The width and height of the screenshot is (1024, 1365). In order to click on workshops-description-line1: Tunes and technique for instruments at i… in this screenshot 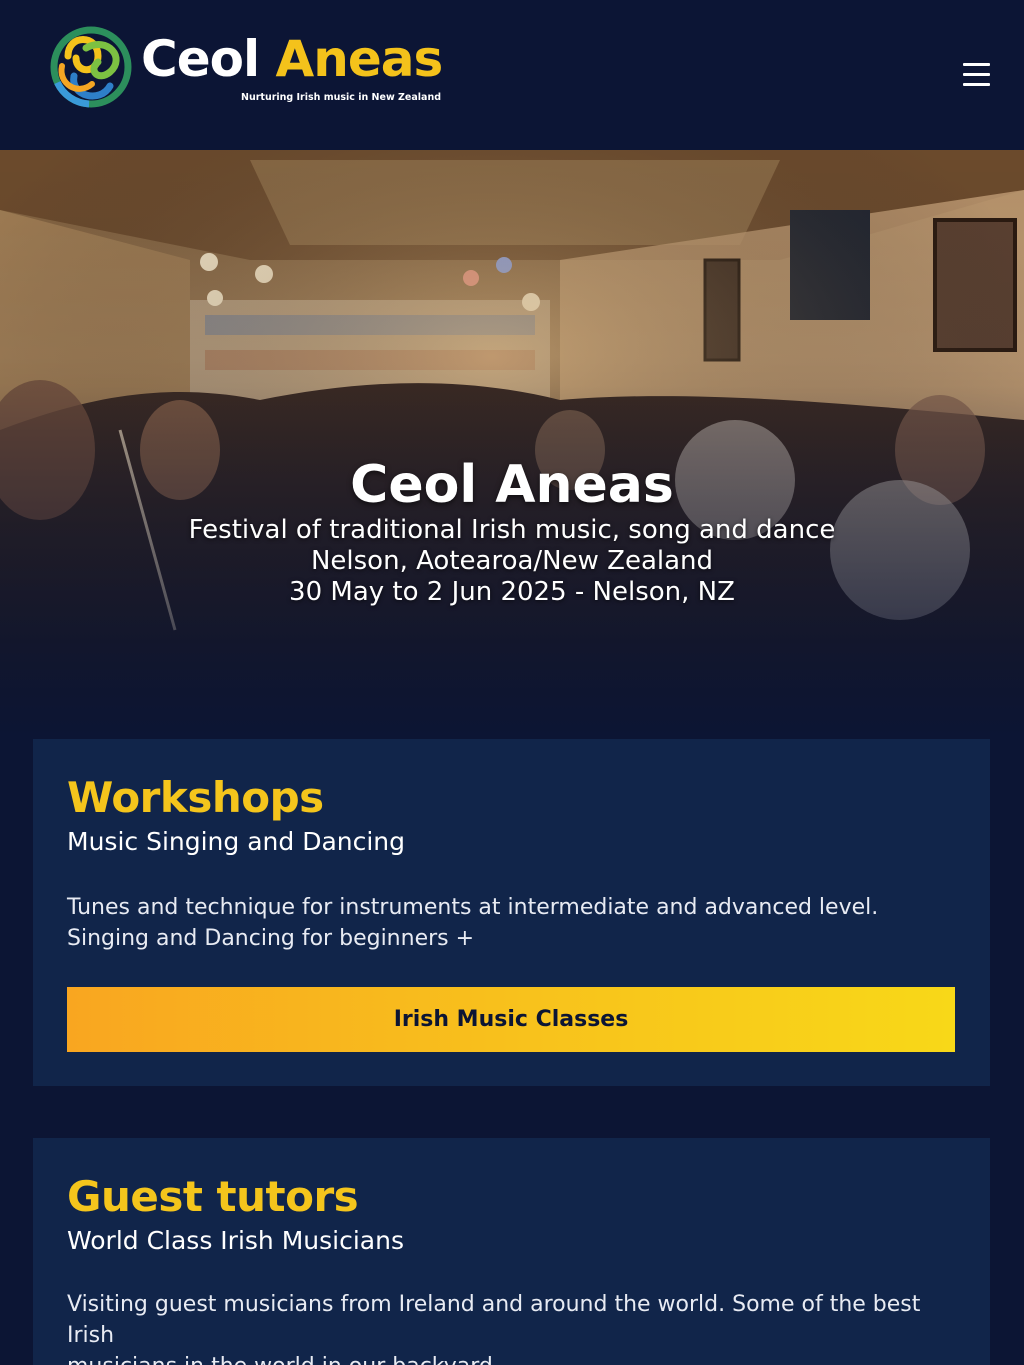, I will do `click(473, 907)`.